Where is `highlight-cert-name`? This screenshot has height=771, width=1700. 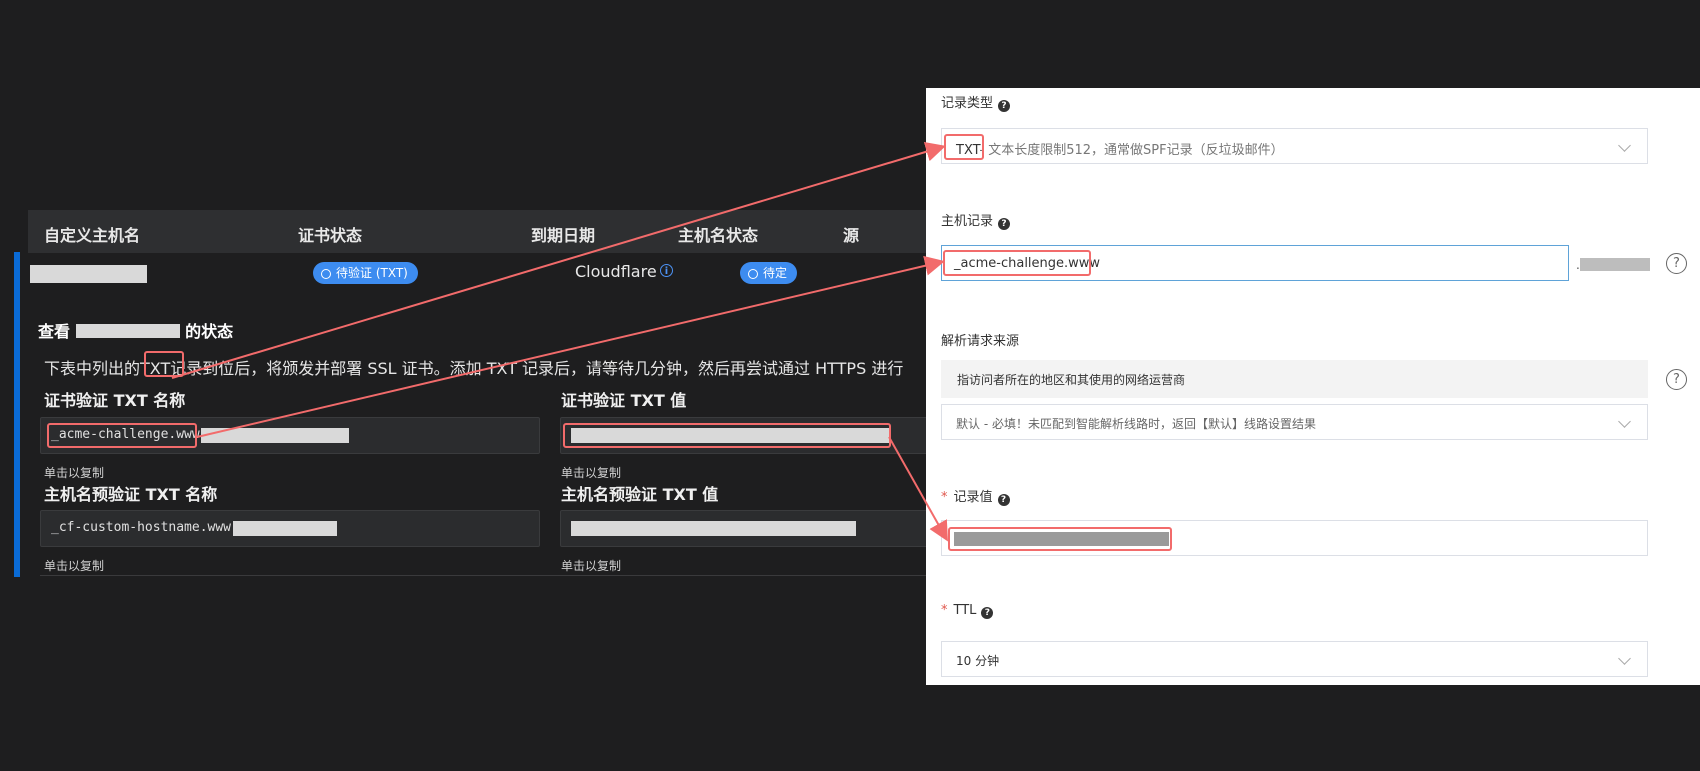 highlight-cert-name is located at coordinates (122, 435).